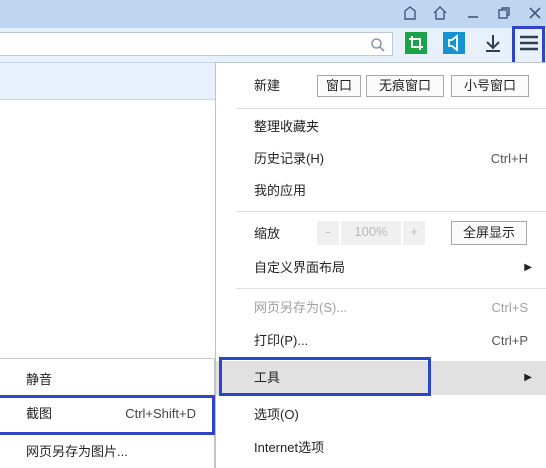 The height and width of the screenshot is (468, 546). Describe the element at coordinates (405, 86) in the screenshot. I see `new-incognito-window-button: 无痕窗口` at that location.